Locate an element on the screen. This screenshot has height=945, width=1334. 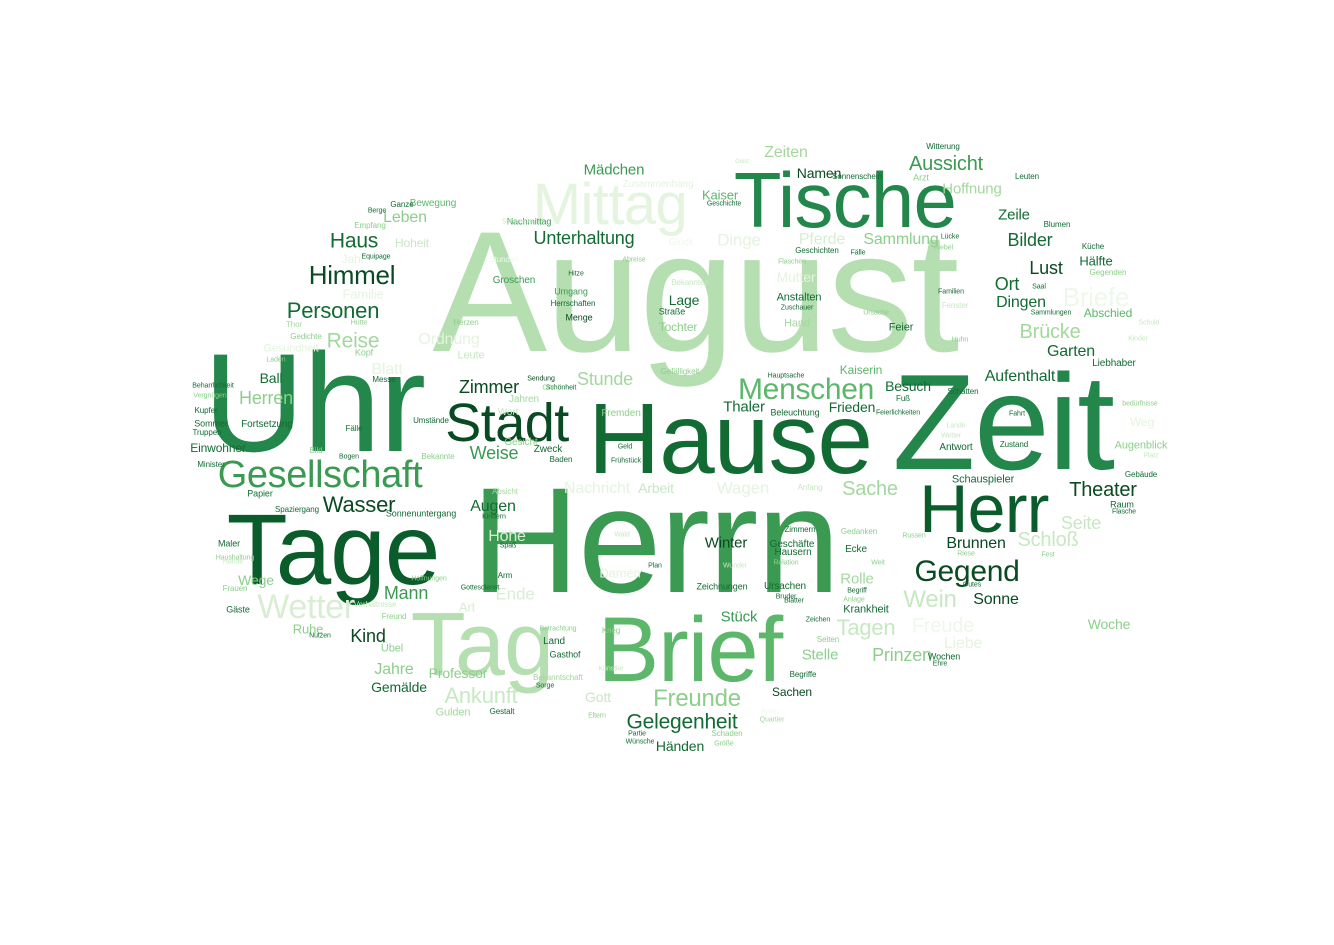
word-blaetter: Blätter is located at coordinates (794, 601).